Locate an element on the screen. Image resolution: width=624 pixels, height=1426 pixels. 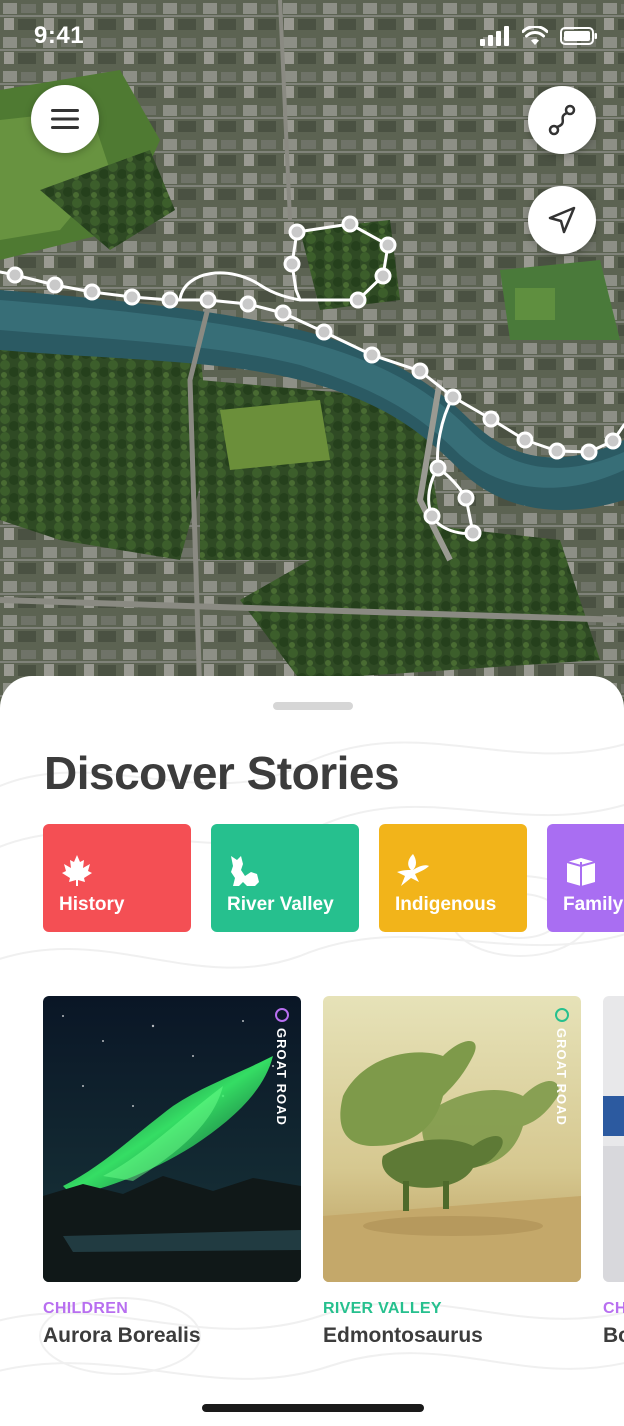
battery-icon is located at coordinates (578, 36).